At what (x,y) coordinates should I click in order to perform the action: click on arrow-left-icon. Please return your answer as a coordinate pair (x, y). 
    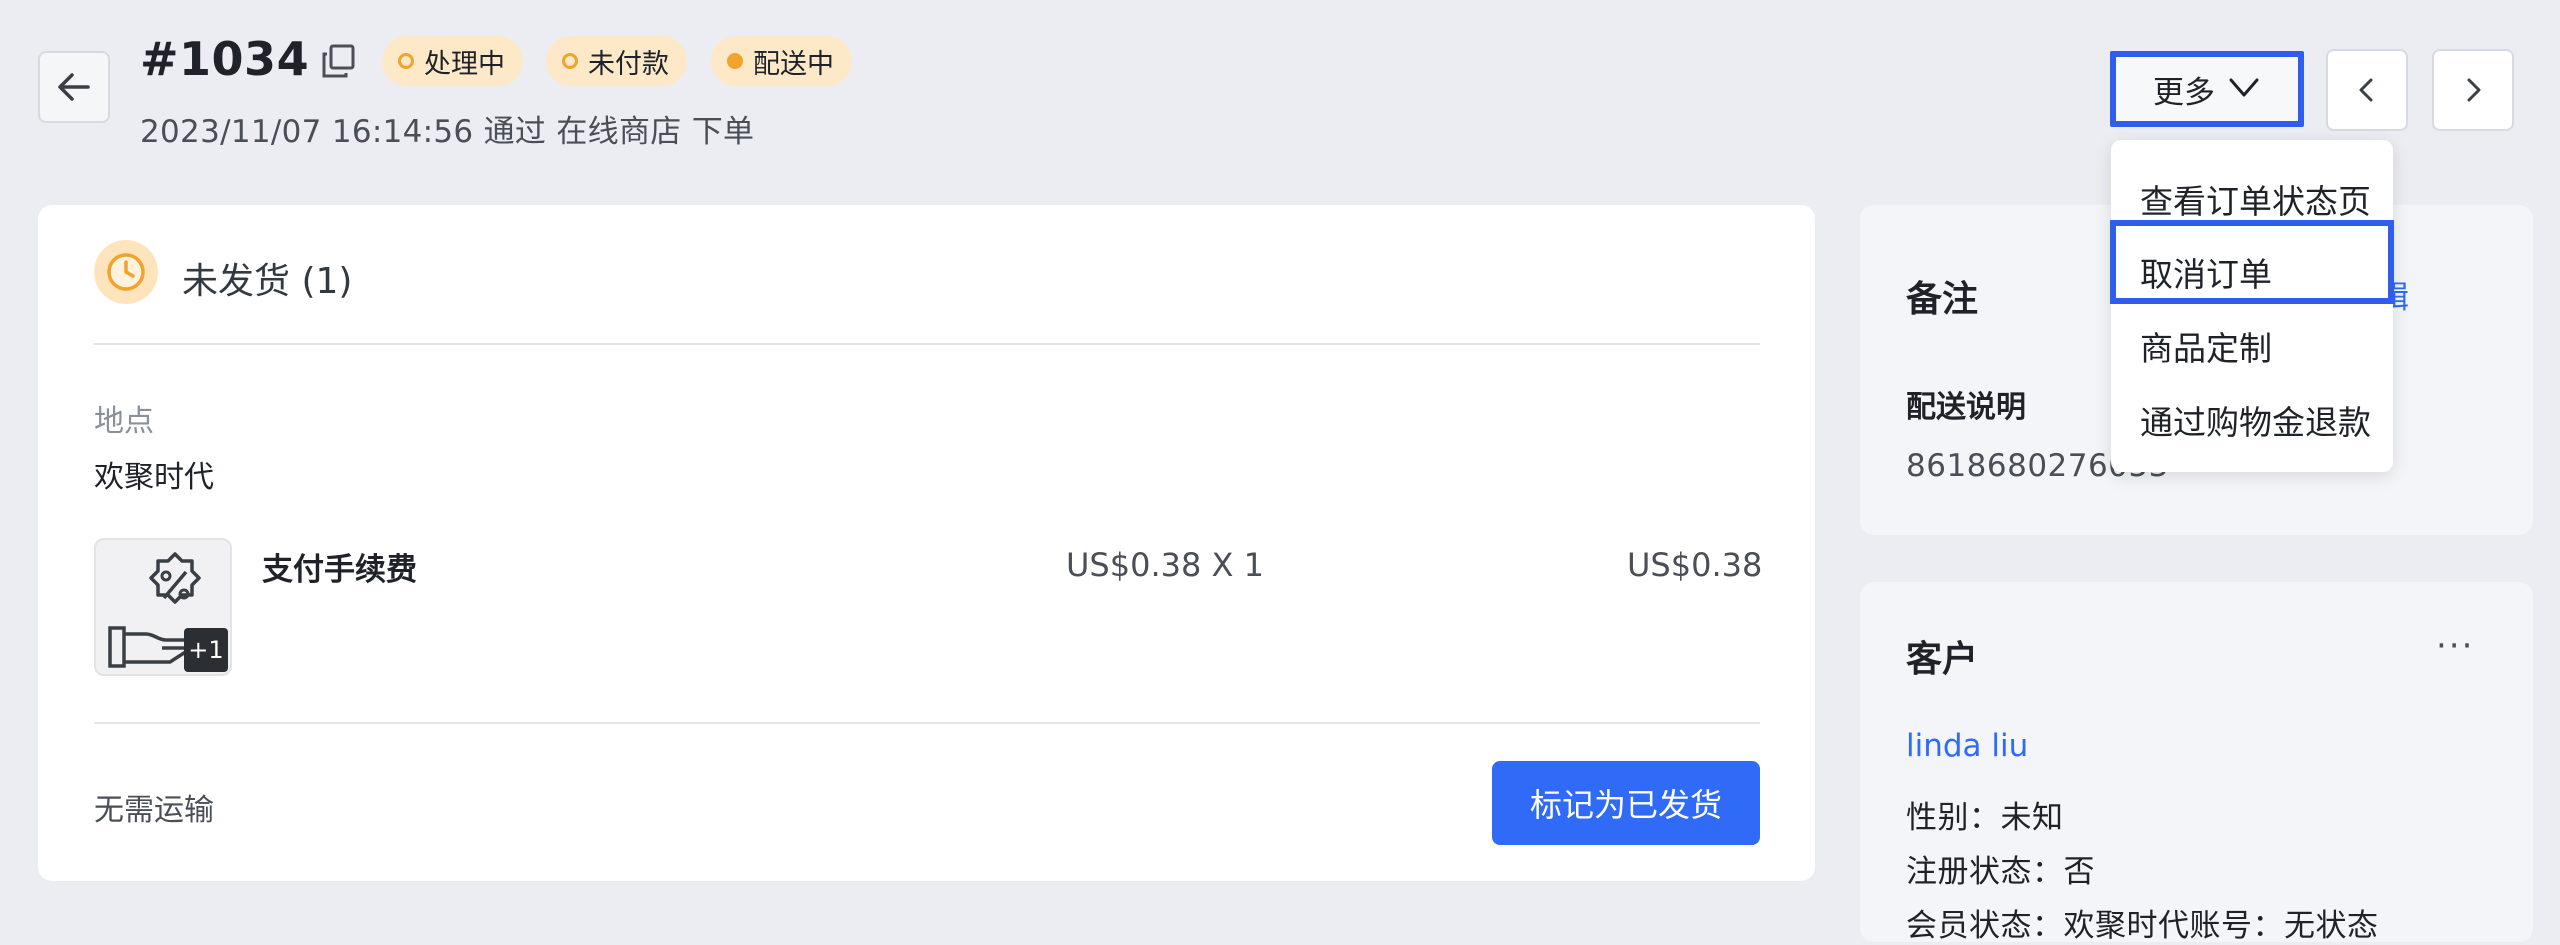
    Looking at the image, I should click on (74, 87).